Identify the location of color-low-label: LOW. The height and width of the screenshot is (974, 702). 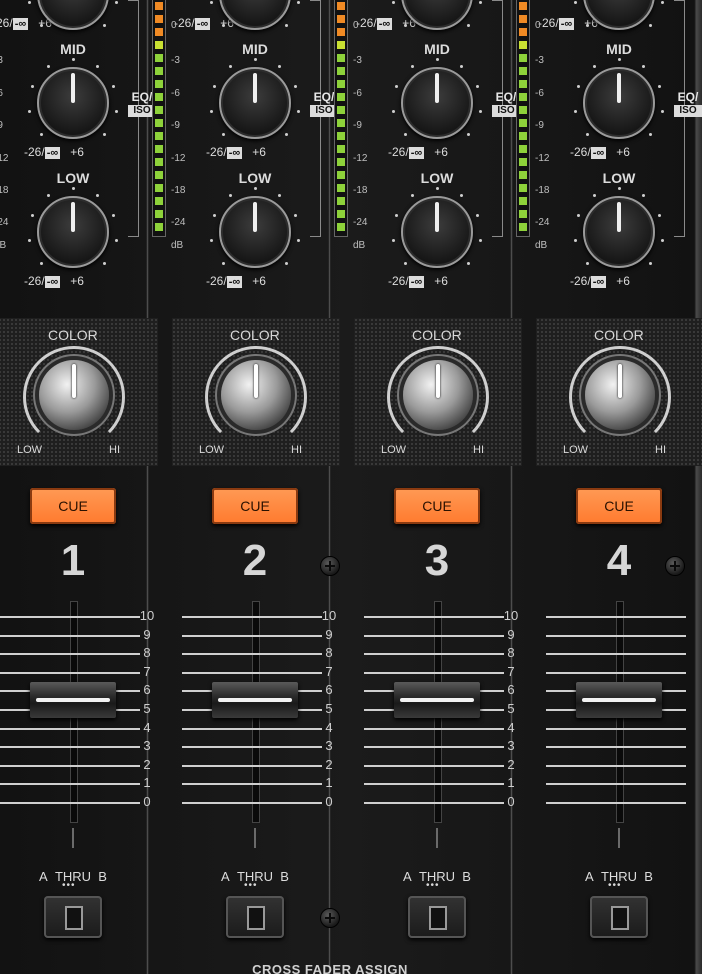
(30, 450).